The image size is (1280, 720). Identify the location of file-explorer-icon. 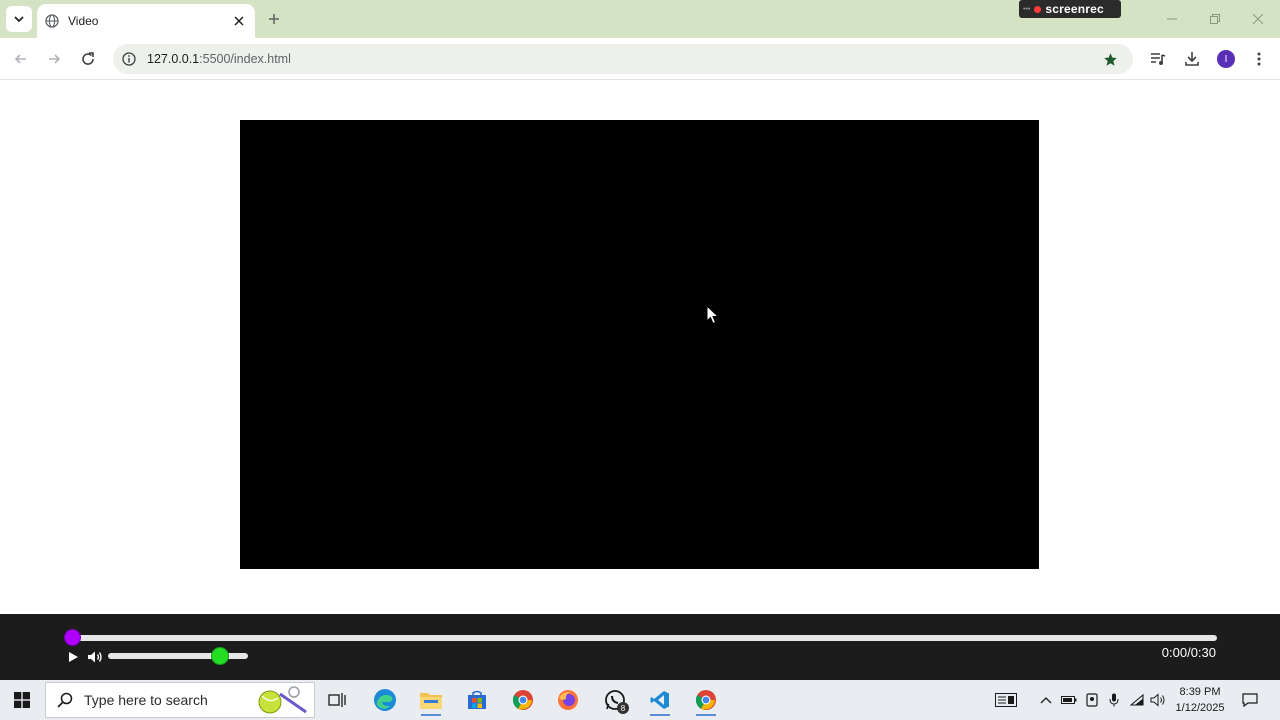
(431, 701).